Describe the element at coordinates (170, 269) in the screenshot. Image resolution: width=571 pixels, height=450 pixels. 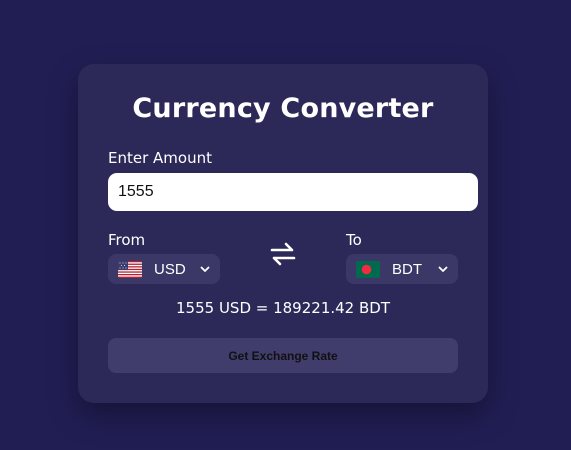
I see `from-currency-code: USD` at that location.